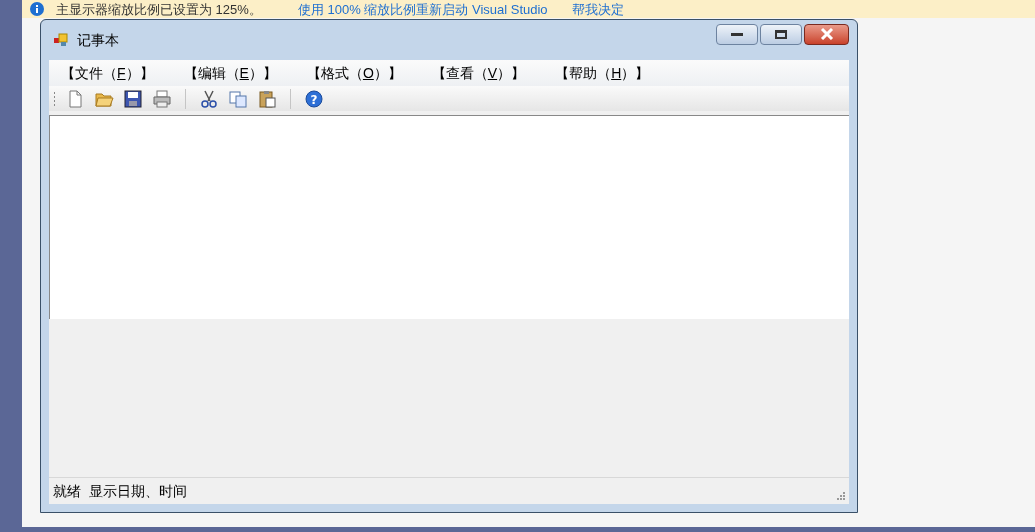 The image size is (1035, 532). I want to click on close-button, so click(826, 34).